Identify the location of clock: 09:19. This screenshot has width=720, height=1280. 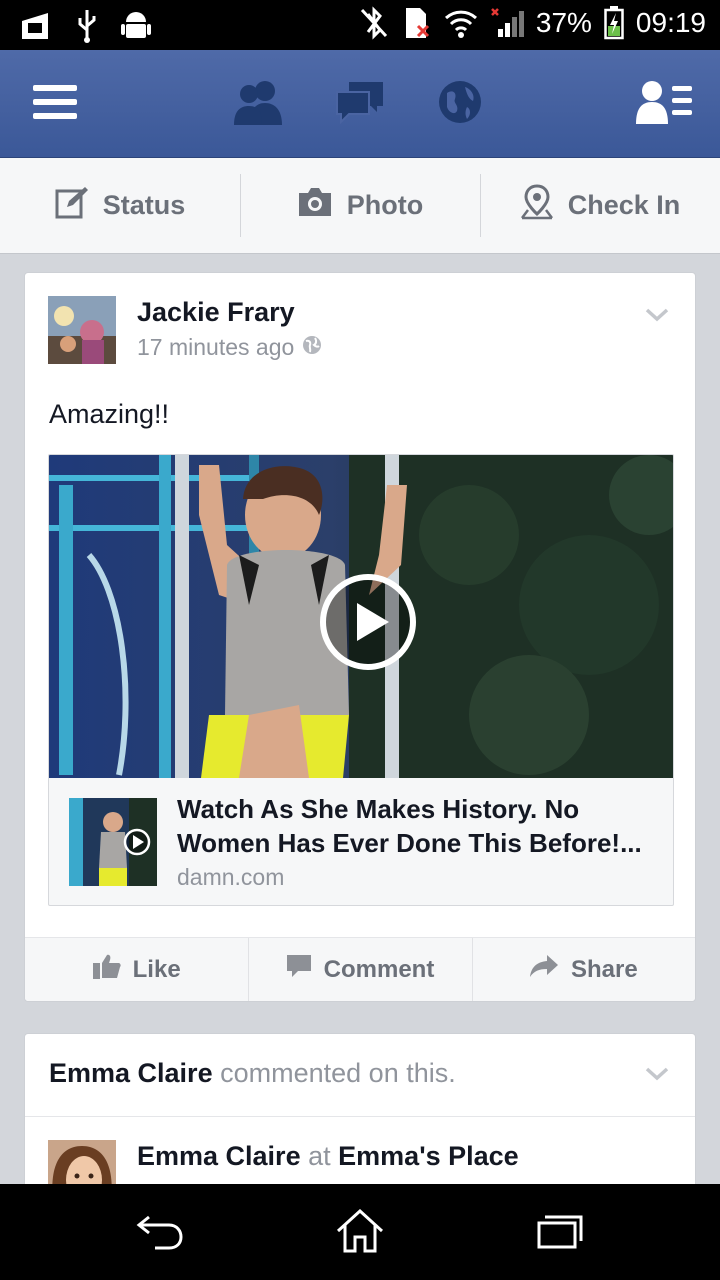
(670, 22).